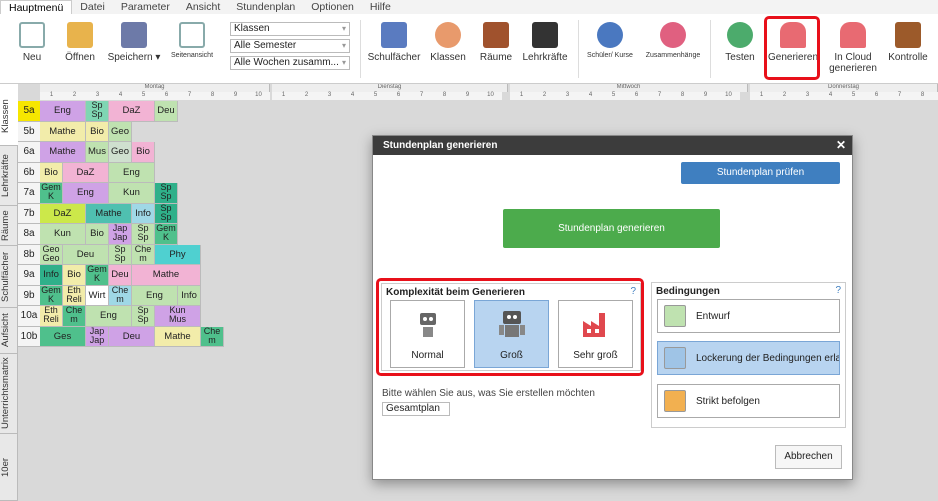  What do you see at coordinates (611, 228) in the screenshot?
I see `generate-timetable-button: Stundenplan generieren` at bounding box center [611, 228].